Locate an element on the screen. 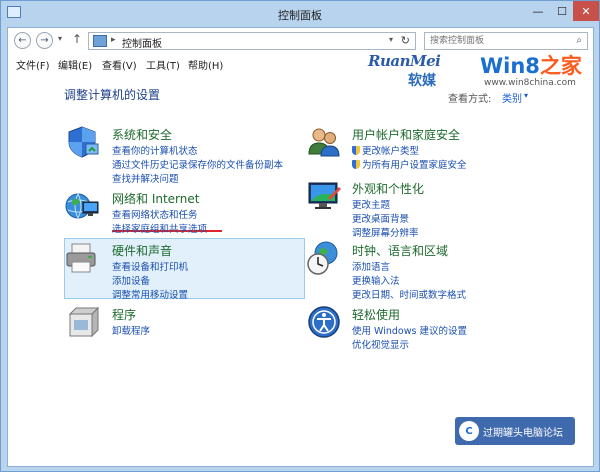 This screenshot has height=472, width=600. link-text: 为所有用户设置家庭安全 is located at coordinates (414, 165).